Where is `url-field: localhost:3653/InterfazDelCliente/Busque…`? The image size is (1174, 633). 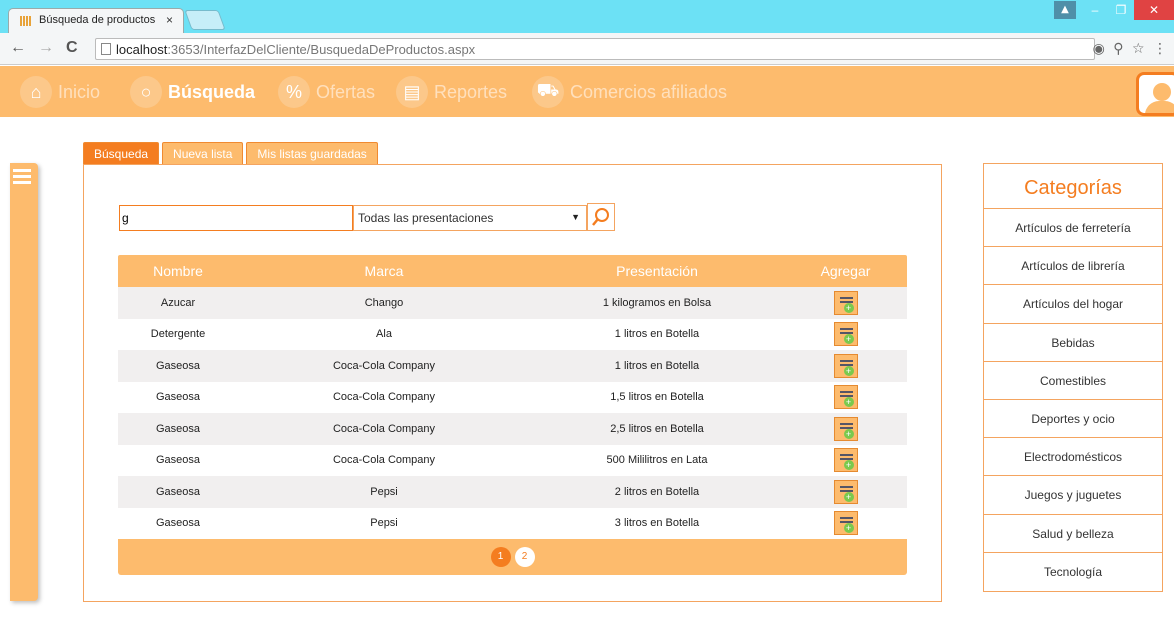 url-field: localhost:3653/InterfazDelCliente/Busque… is located at coordinates (631, 49).